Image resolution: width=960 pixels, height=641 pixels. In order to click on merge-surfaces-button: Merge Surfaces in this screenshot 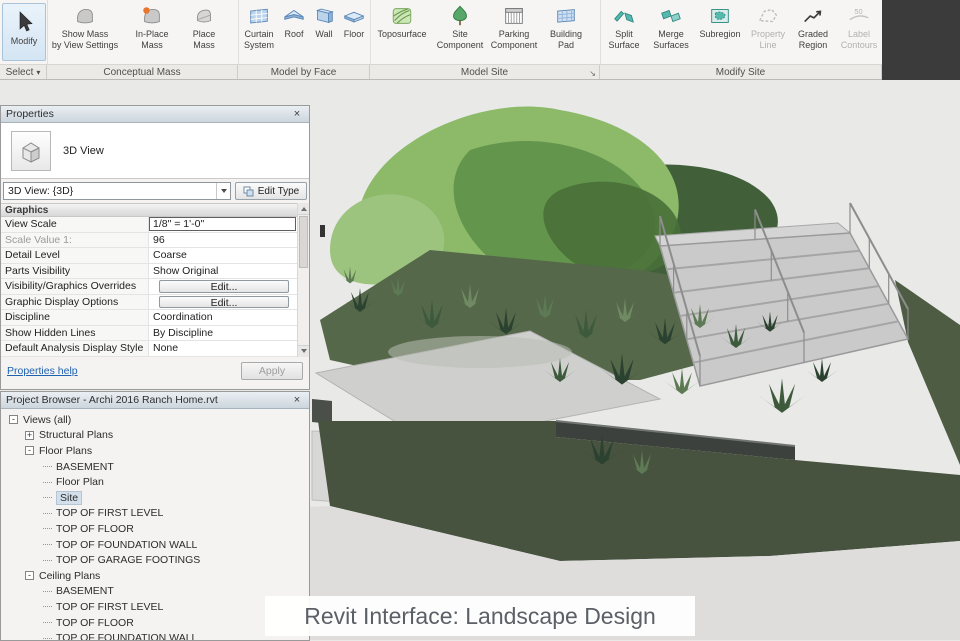, I will do `click(671, 26)`.